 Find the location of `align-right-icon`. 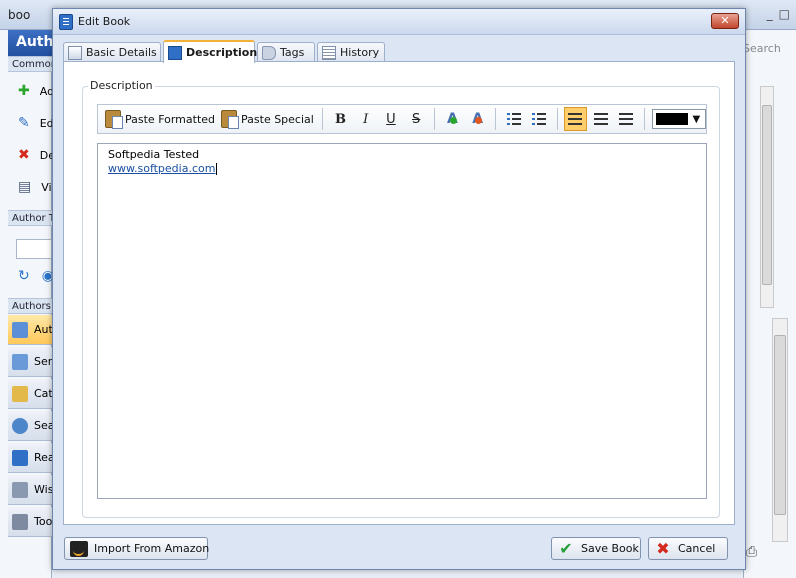

align-right-icon is located at coordinates (625, 119).